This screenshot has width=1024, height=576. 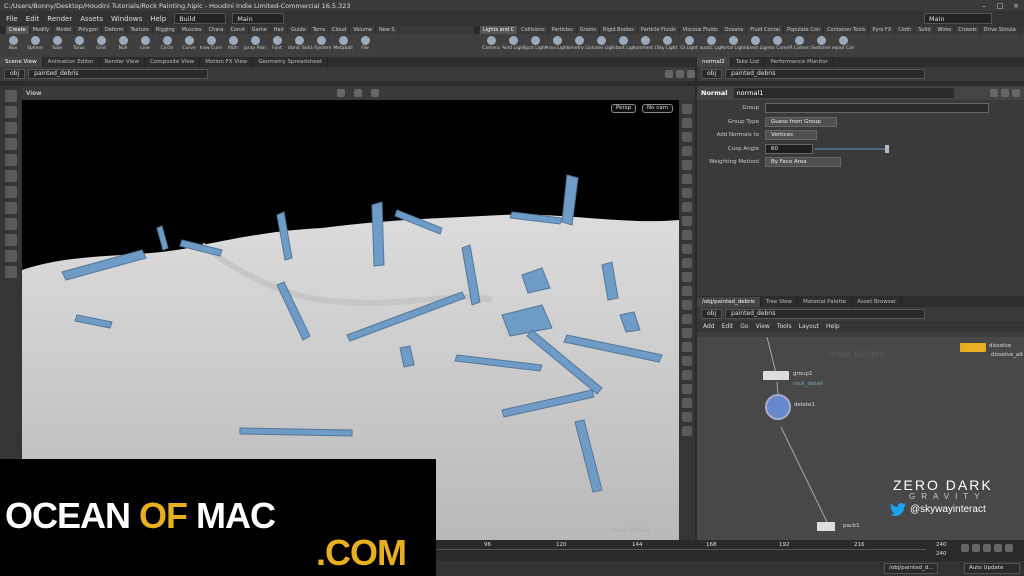 What do you see at coordinates (279, 30) in the screenshot?
I see `tab-hair: Hair` at bounding box center [279, 30].